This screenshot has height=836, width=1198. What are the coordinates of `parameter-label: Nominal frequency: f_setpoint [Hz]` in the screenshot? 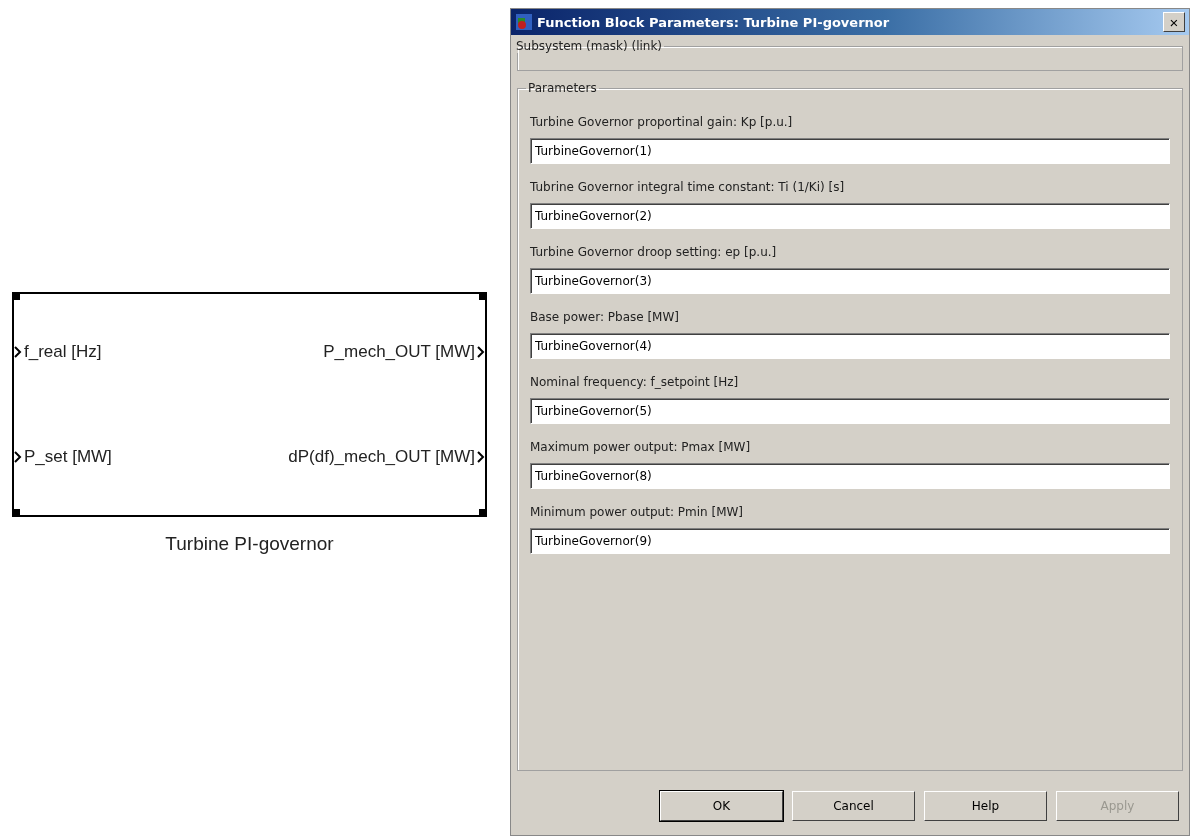 It's located at (635, 382).